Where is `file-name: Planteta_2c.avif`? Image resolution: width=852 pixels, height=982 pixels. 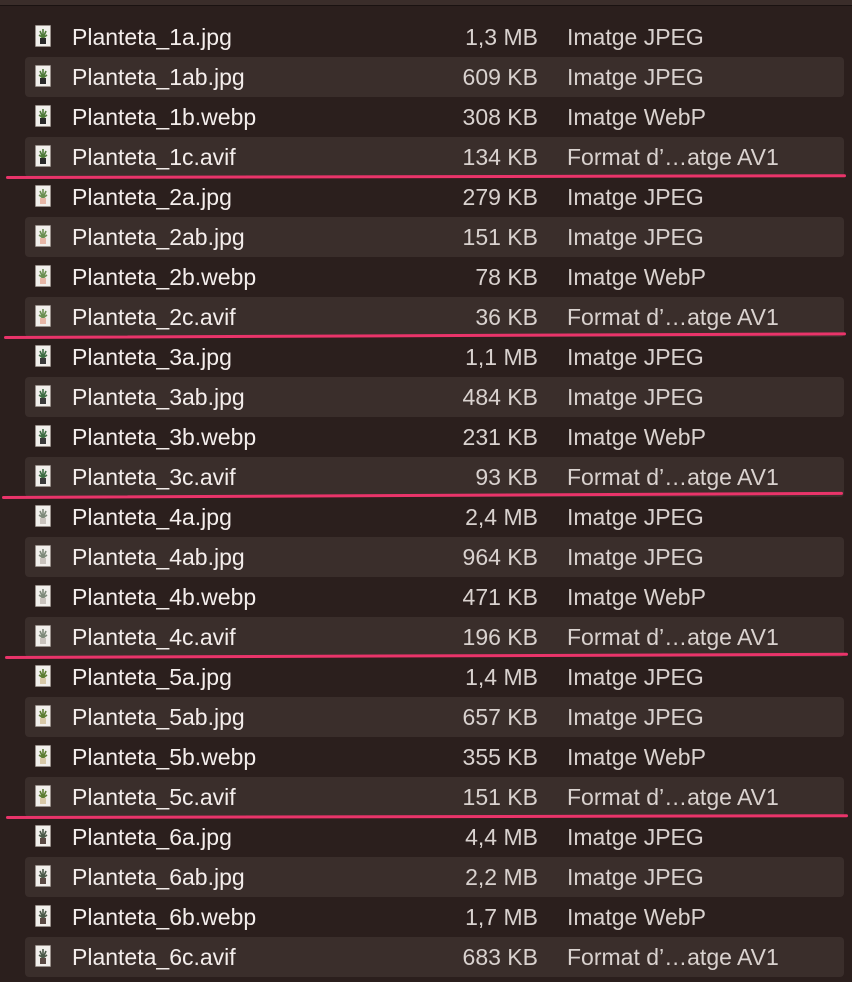 file-name: Planteta_2c.avif is located at coordinates (154, 317).